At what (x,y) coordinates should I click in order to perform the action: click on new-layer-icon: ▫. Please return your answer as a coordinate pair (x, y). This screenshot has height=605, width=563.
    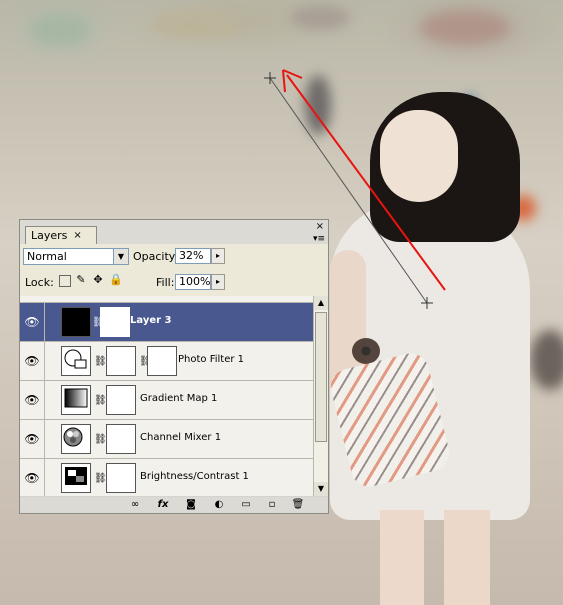
    Looking at the image, I should click on (272, 504).